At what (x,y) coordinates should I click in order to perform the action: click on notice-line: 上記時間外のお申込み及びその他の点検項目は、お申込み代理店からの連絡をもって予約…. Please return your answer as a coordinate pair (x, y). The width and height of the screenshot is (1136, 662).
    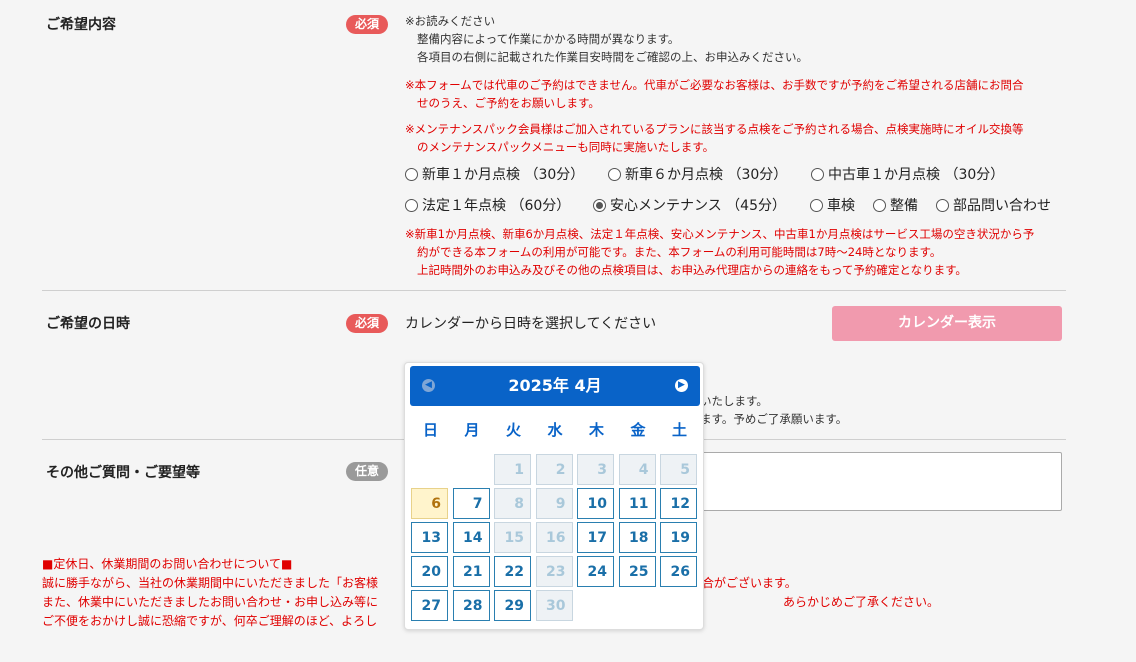
    Looking at the image, I should click on (692, 270).